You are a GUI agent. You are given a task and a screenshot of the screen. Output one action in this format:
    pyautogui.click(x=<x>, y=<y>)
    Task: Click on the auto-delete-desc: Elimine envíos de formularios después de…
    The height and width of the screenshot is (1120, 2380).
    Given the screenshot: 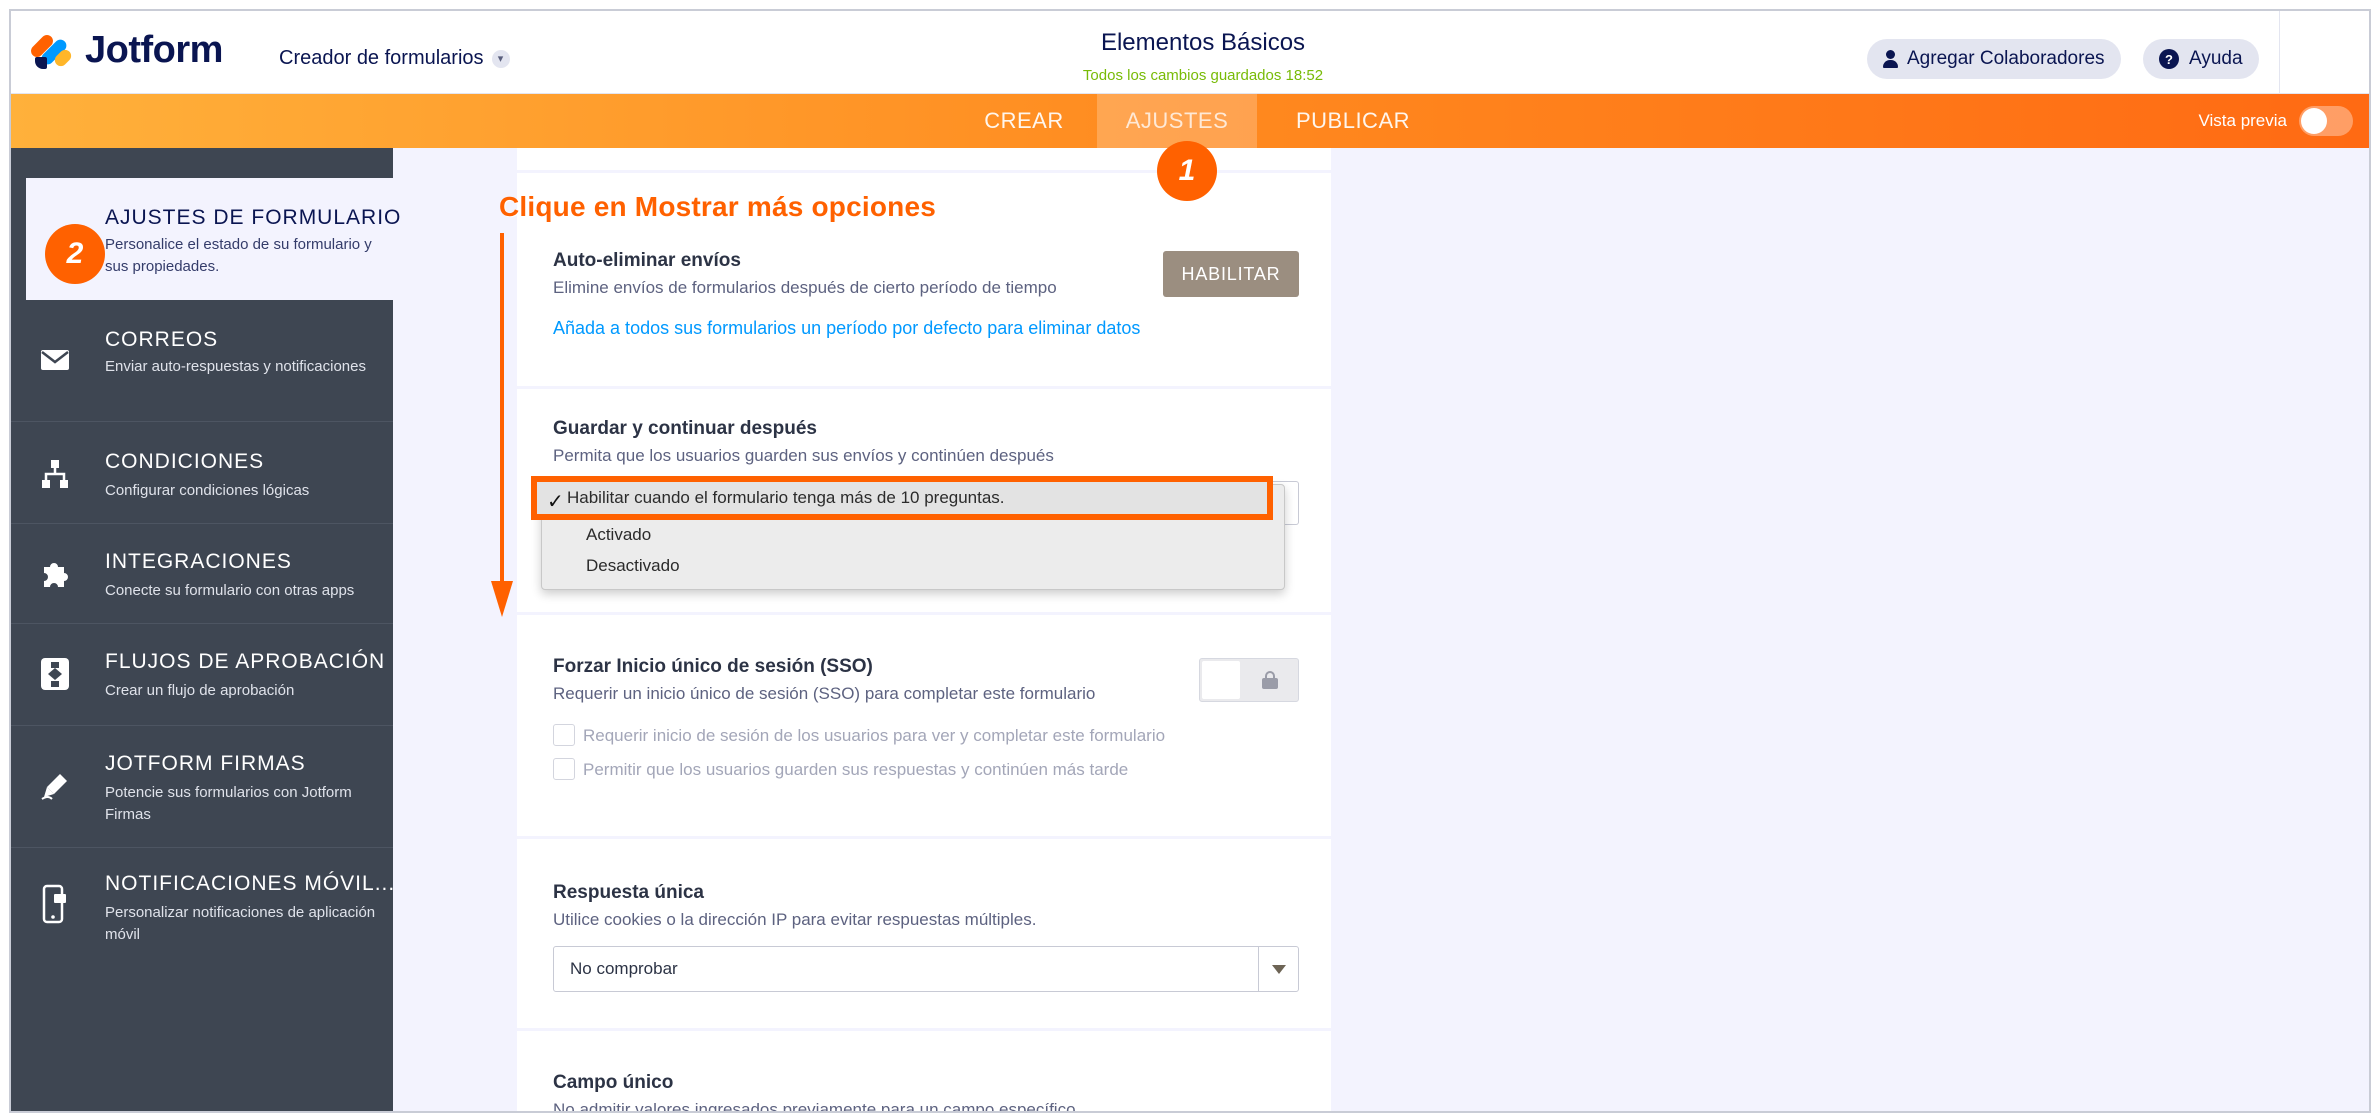 What is the action you would take?
    pyautogui.click(x=805, y=287)
    